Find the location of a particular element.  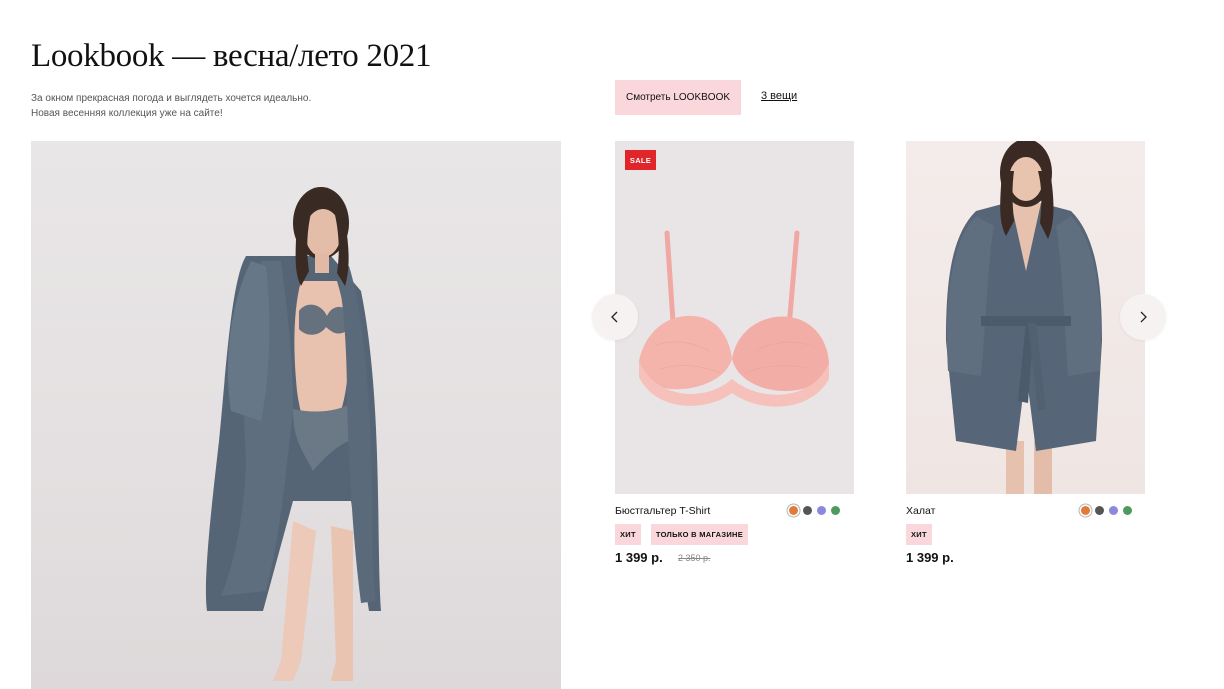

tag-store-only: ТОЛЬКО В МАГАЗИНЕ is located at coordinates (699, 534).